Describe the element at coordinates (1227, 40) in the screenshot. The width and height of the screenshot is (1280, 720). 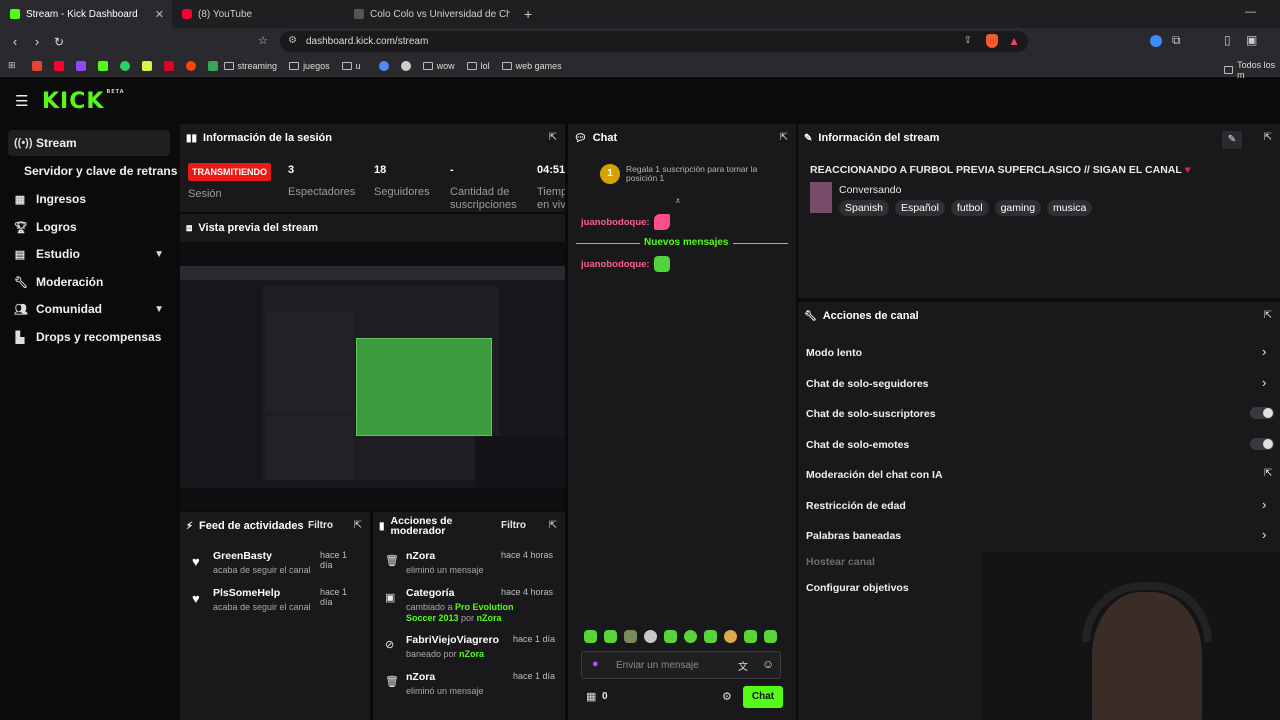
I see `sidebar-toggle-icon: ▯` at that location.